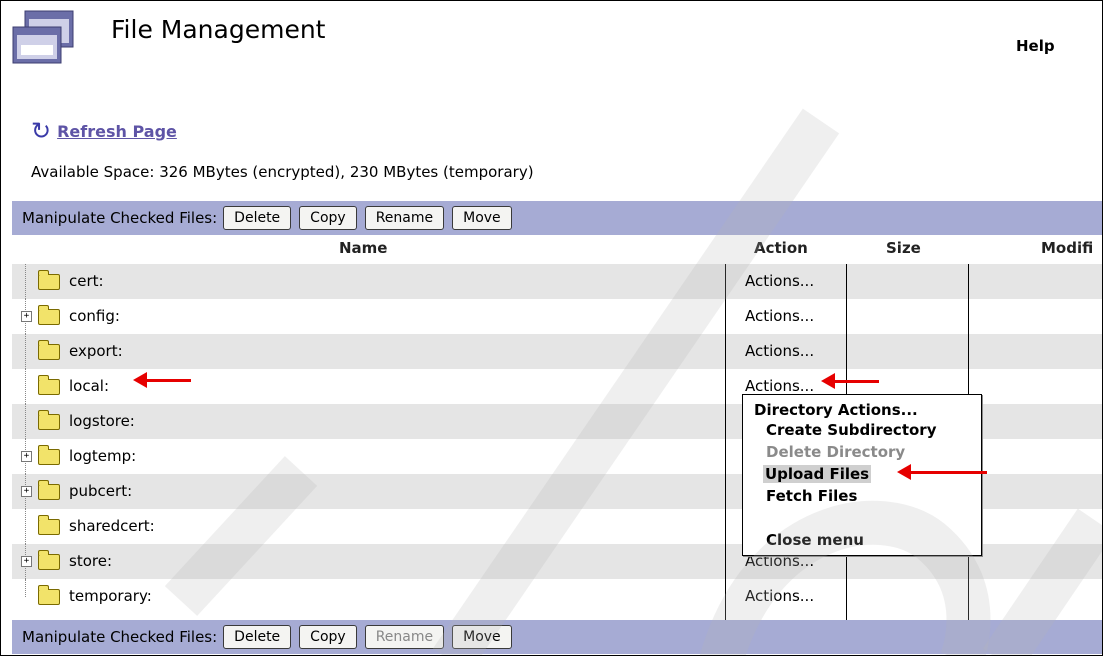 The image size is (1103, 656). I want to click on menu-item-fetch-files: Fetch Files, so click(811, 496).